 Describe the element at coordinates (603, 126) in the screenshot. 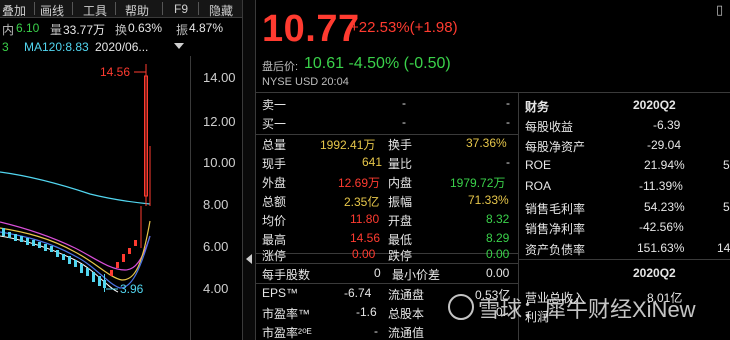

I see `list-item: 每股收益 -6.39` at that location.